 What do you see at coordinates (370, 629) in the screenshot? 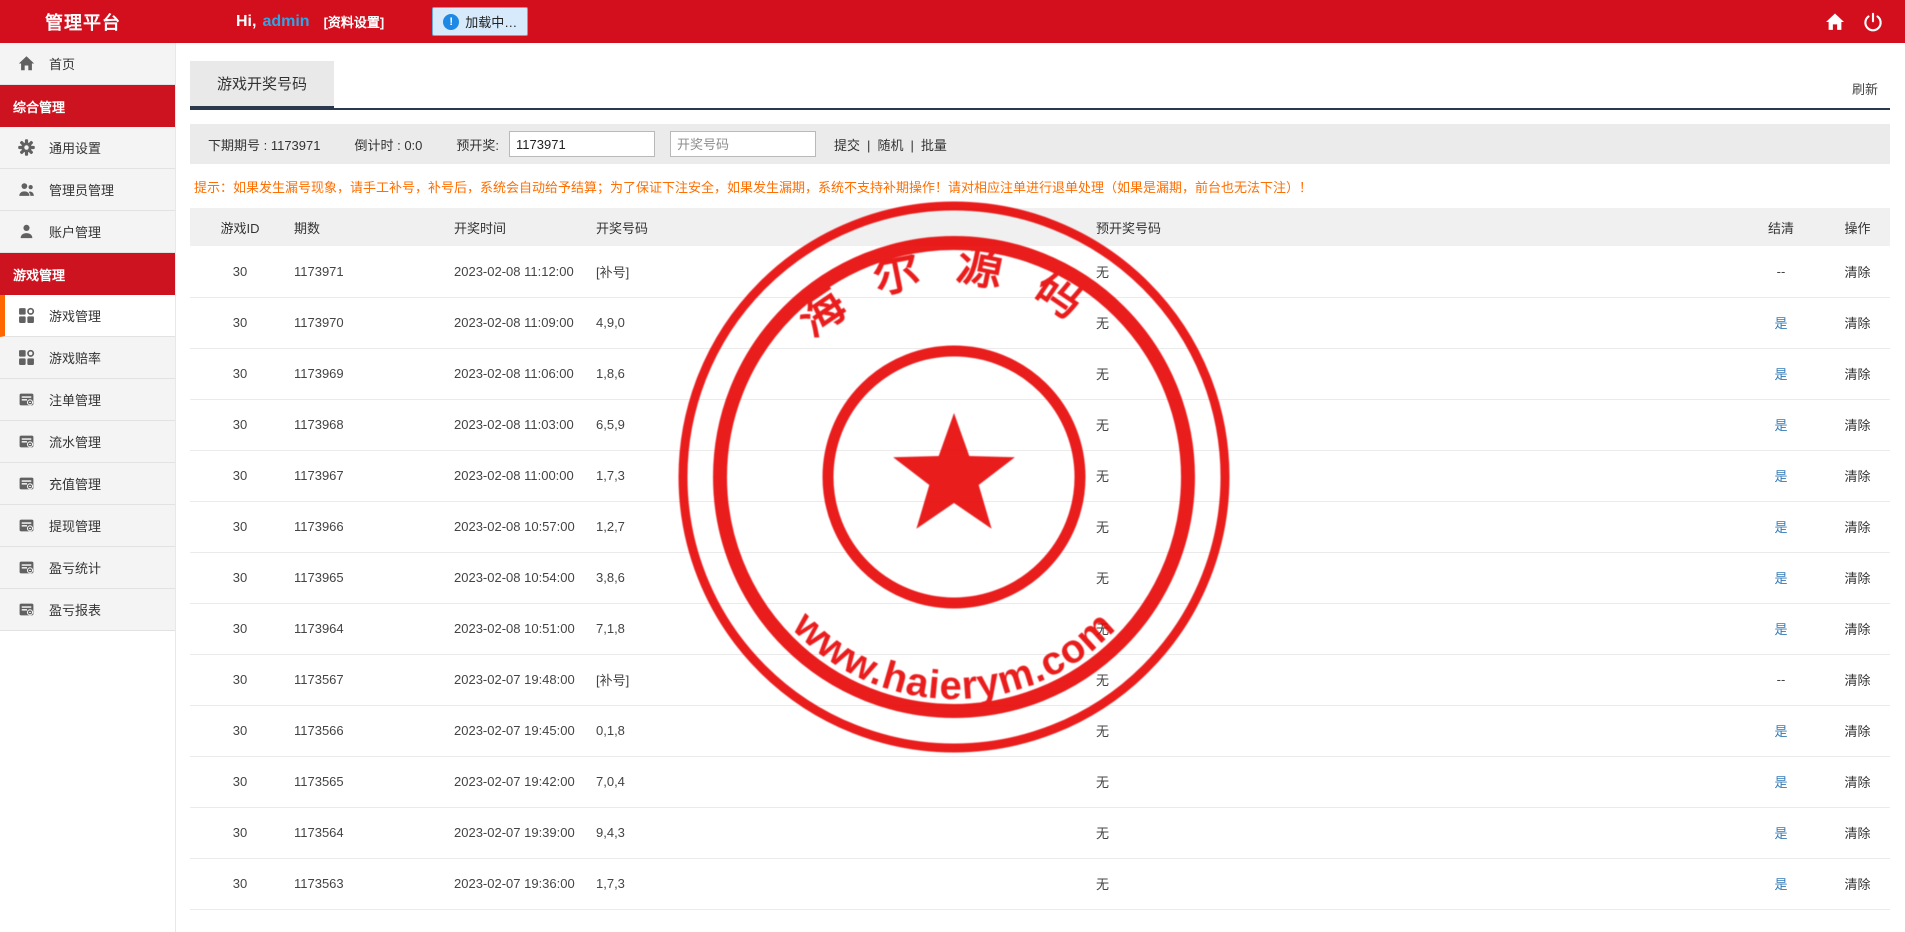
I see `cell-issue: 1173964` at bounding box center [370, 629].